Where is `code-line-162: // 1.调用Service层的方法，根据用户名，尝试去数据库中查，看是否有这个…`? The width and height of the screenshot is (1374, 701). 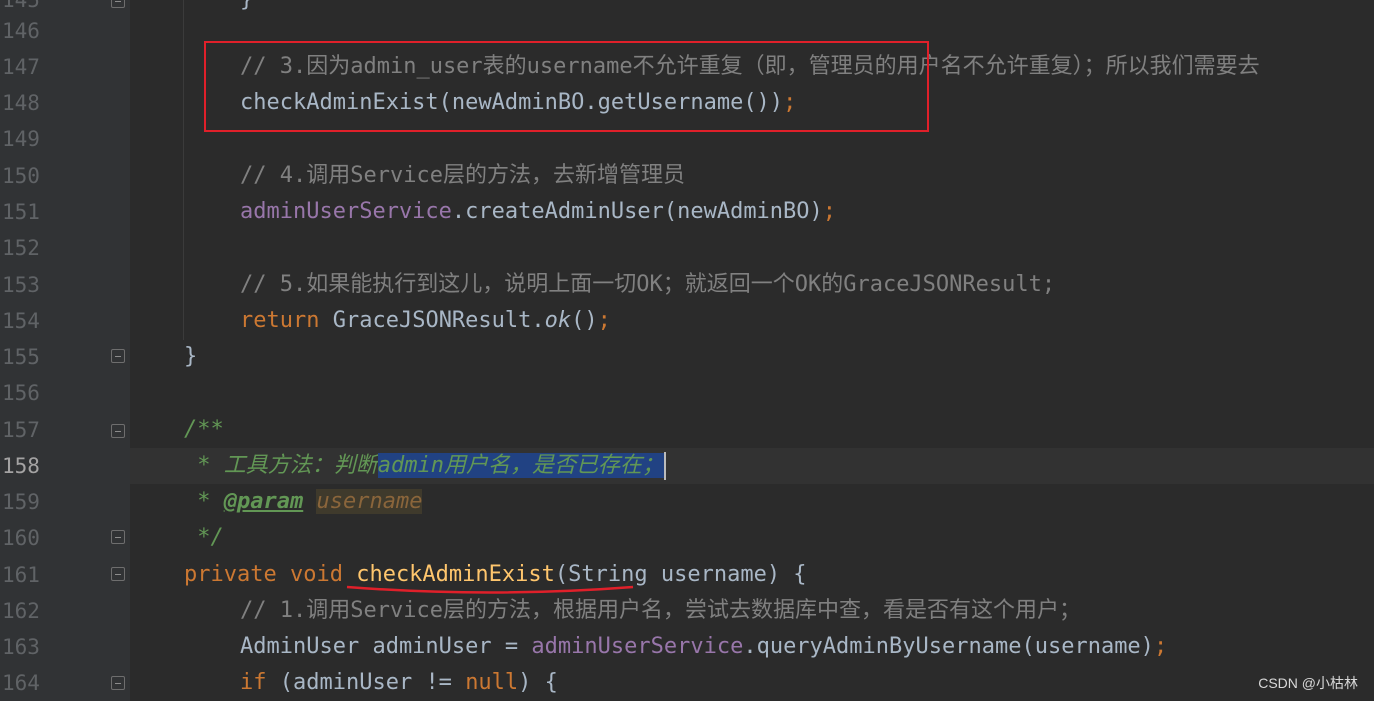 code-line-162: // 1.调用Service层的方法，根据用户名，尝试去数据库中查，看是否有这个… is located at coordinates (660, 610).